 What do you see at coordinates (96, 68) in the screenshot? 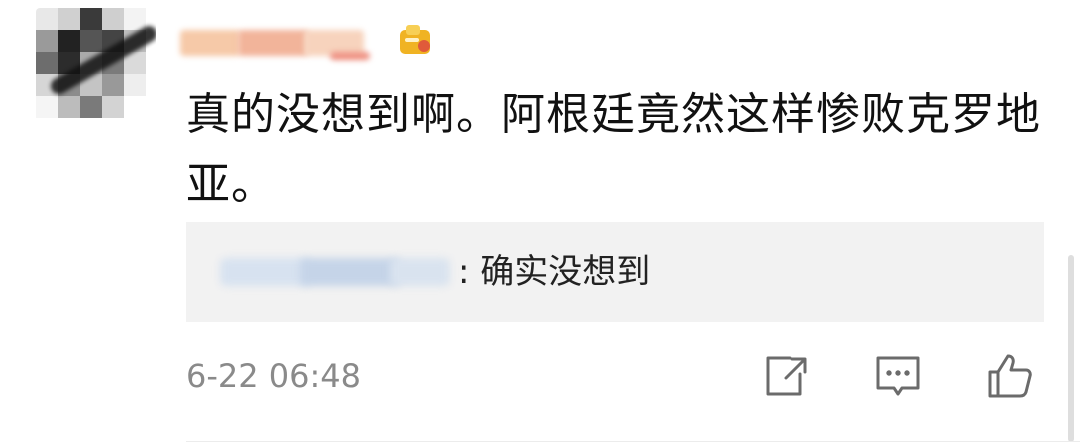
I see `avatar` at bounding box center [96, 68].